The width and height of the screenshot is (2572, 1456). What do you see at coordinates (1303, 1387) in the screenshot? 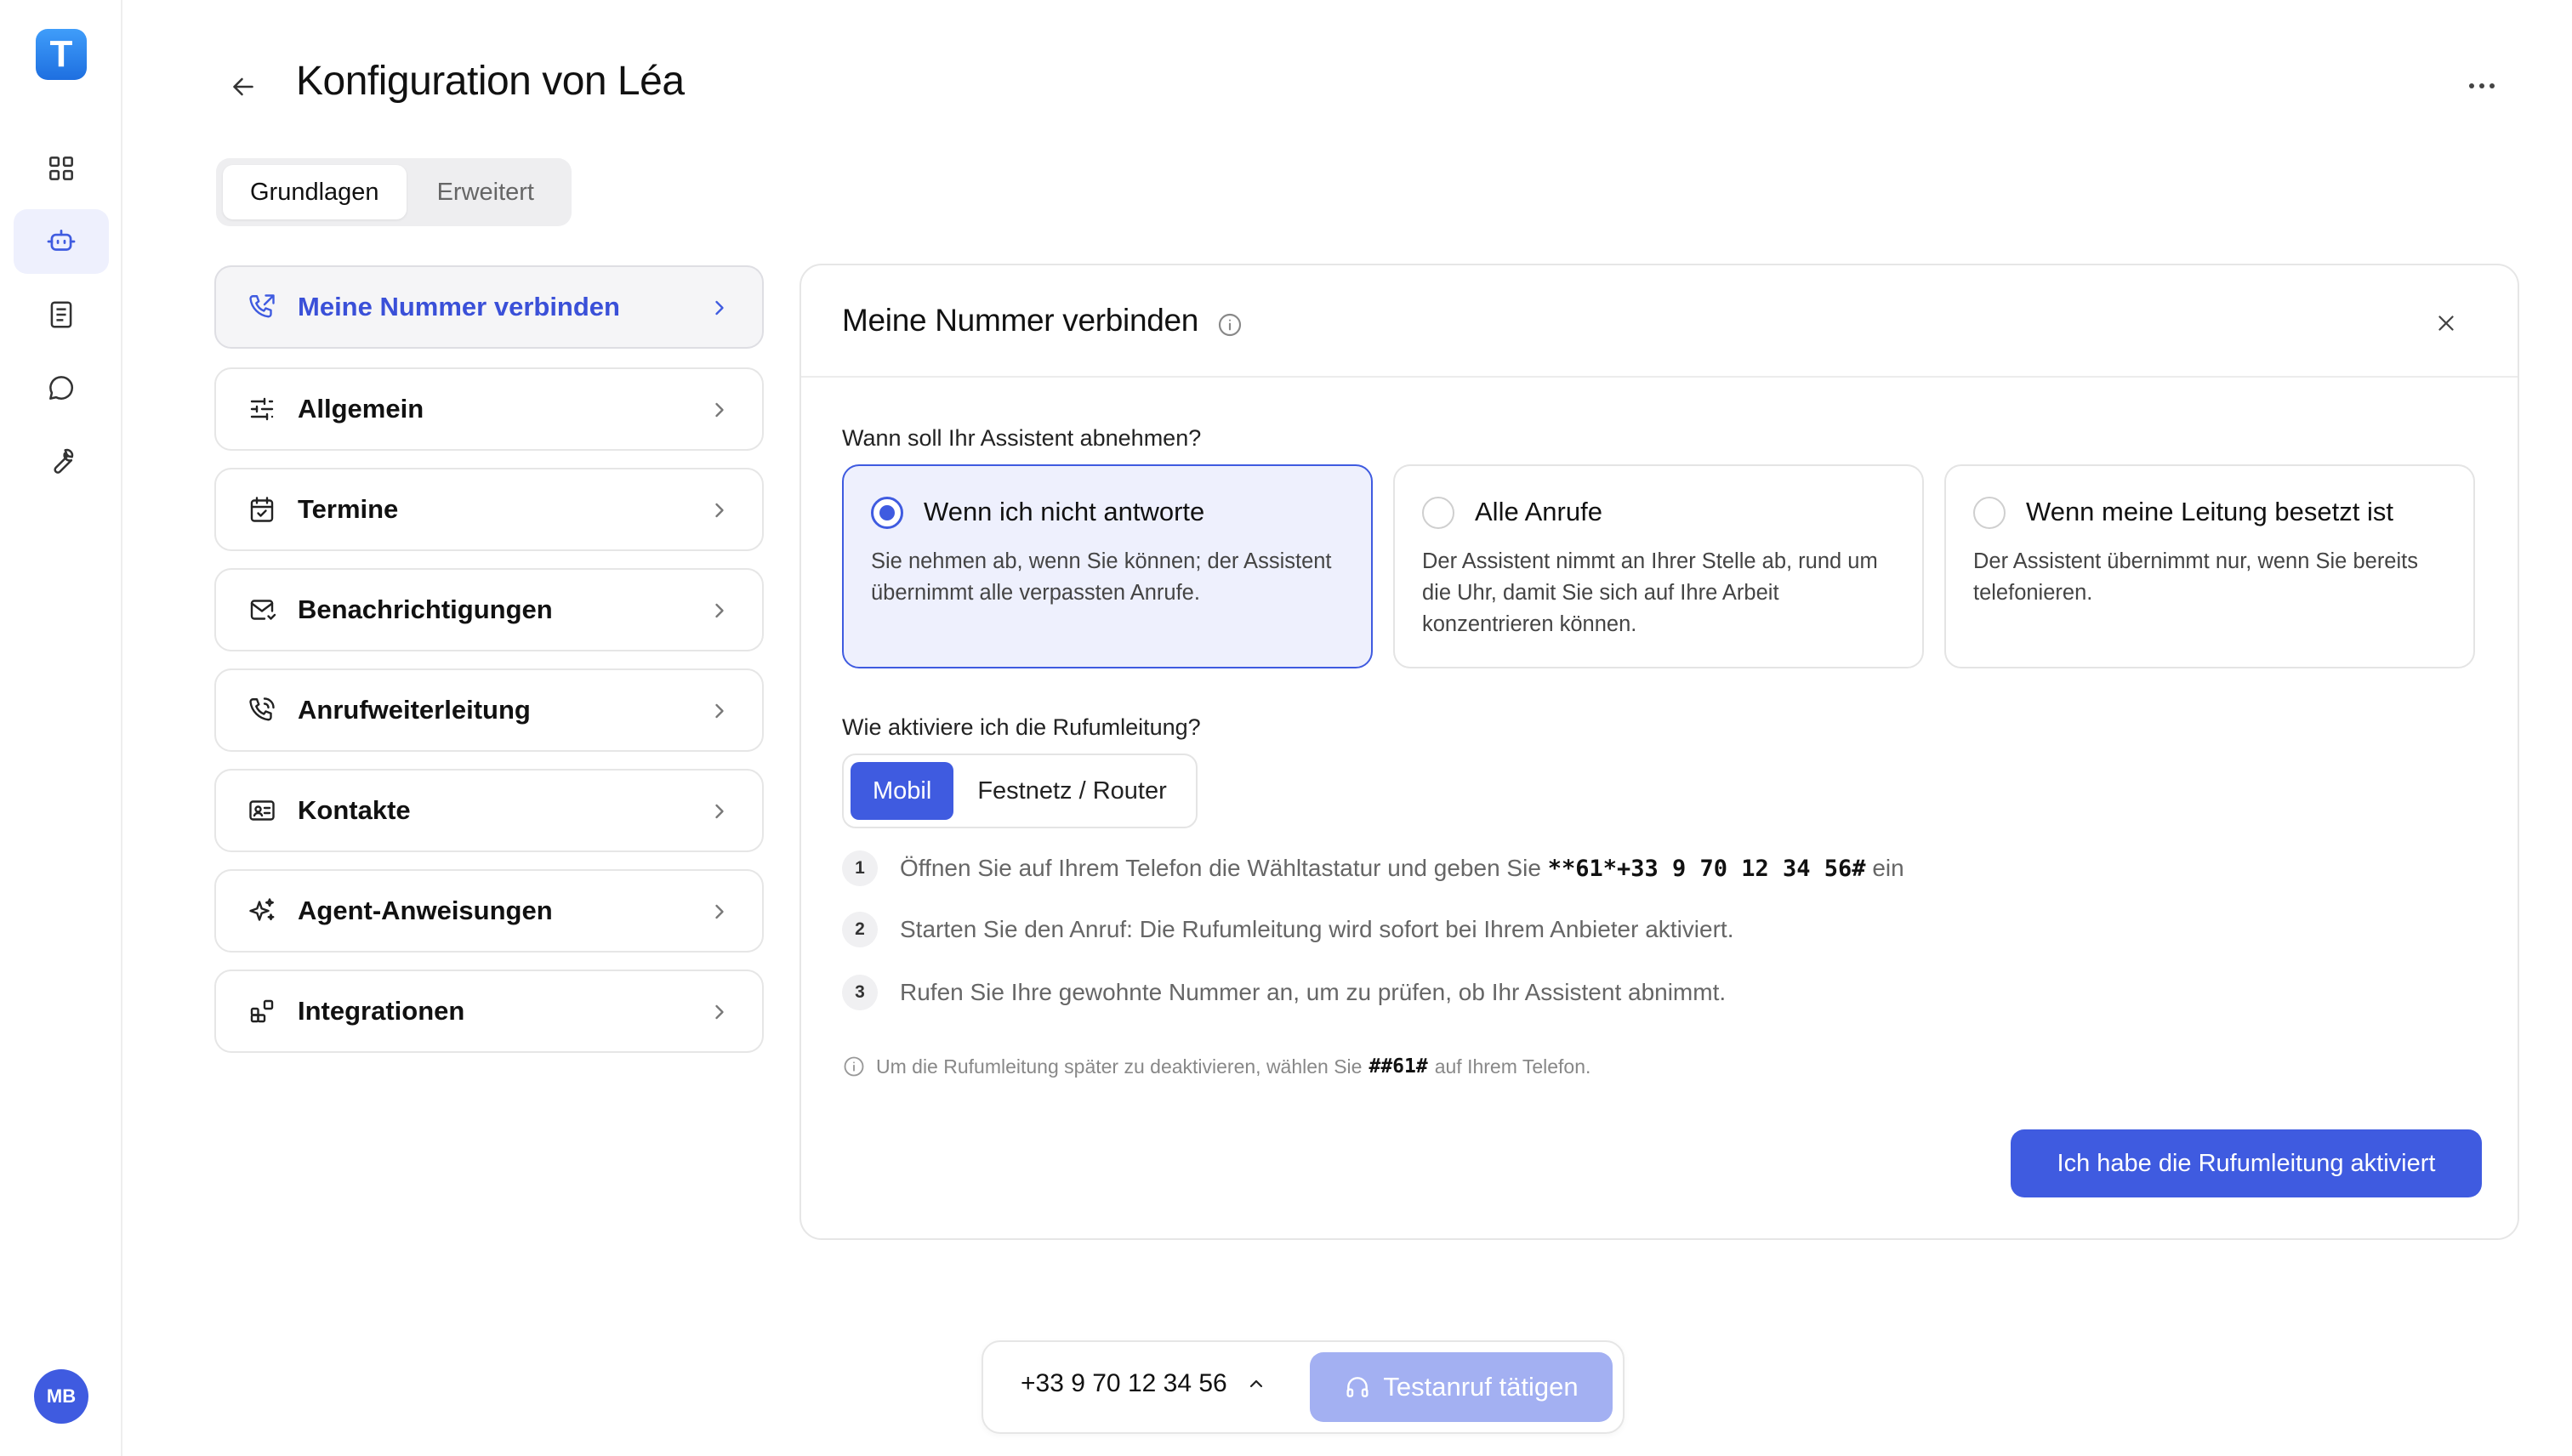
I see `test-call-bar: +33 9 70 12 34 56 Testanruf tätigen` at bounding box center [1303, 1387].